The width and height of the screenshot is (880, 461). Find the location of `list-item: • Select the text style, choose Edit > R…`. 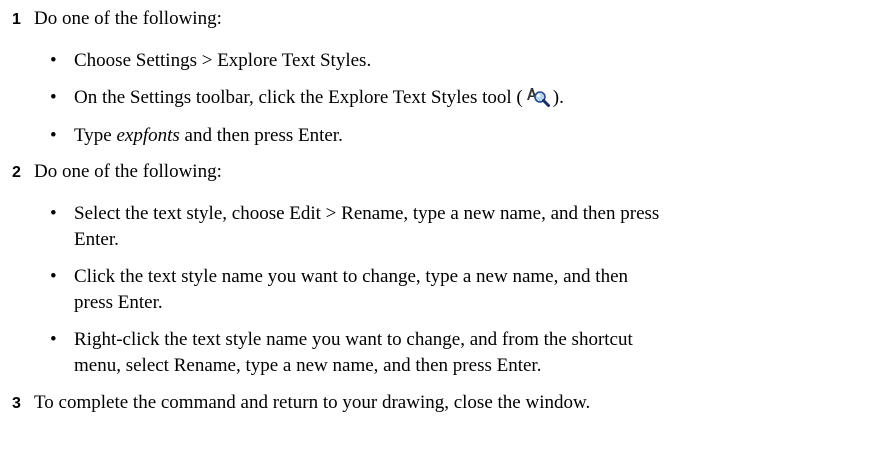

list-item: • Select the text style, choose Edit > R… is located at coordinates (450, 227).